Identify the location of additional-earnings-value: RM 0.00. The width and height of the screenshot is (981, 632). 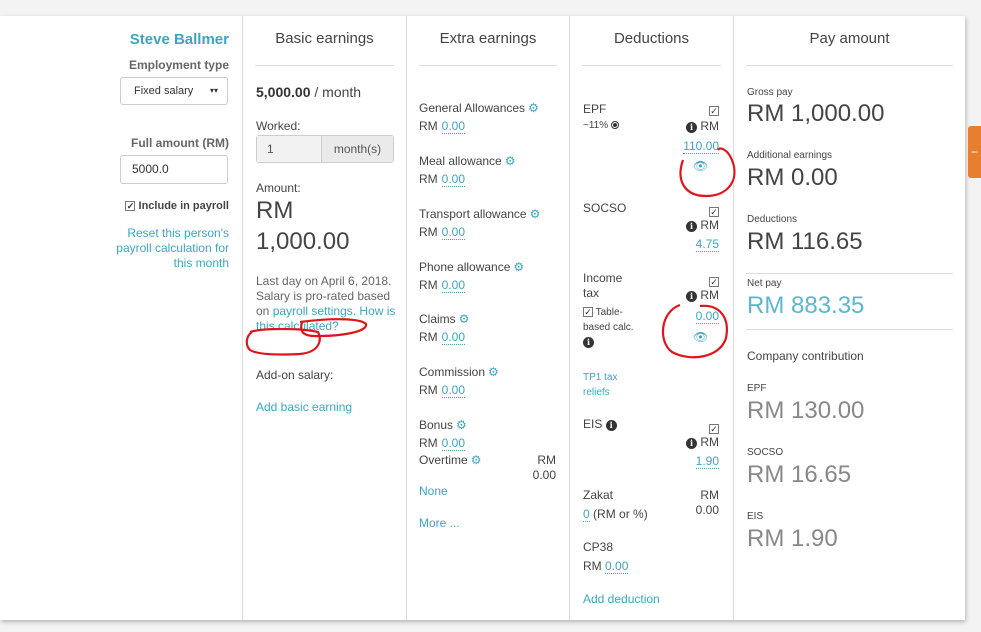
(792, 177).